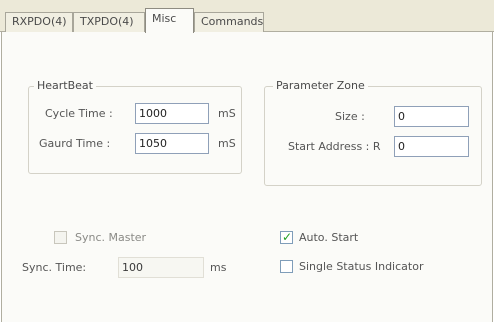  What do you see at coordinates (135, 126) in the screenshot?
I see `heartbeat-group: HeartBeat` at bounding box center [135, 126].